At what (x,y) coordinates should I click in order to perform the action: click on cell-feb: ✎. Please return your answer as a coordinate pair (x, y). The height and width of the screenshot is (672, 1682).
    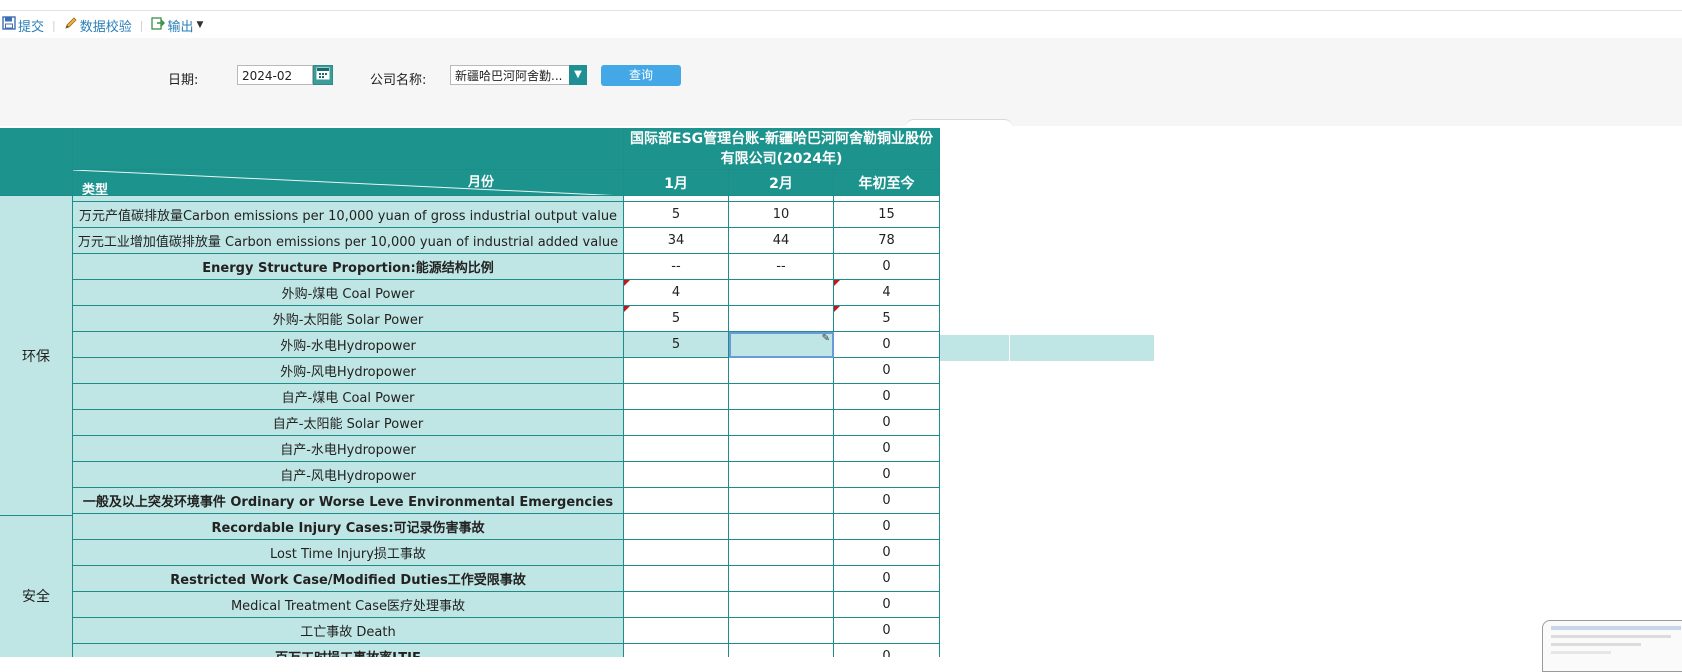
    Looking at the image, I should click on (781, 345).